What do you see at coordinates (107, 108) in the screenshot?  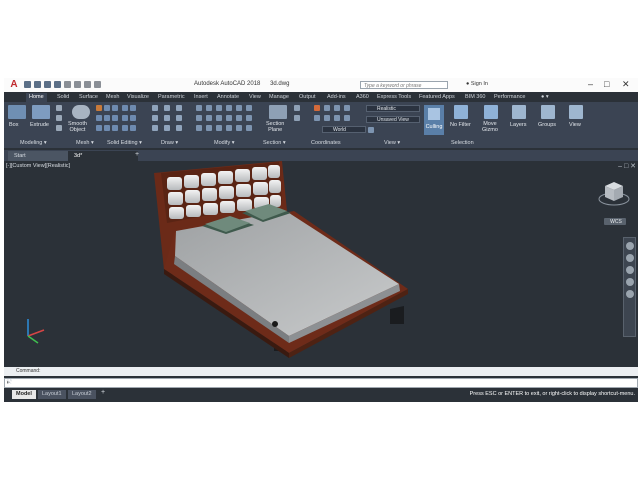 I see `subtract-icon` at bounding box center [107, 108].